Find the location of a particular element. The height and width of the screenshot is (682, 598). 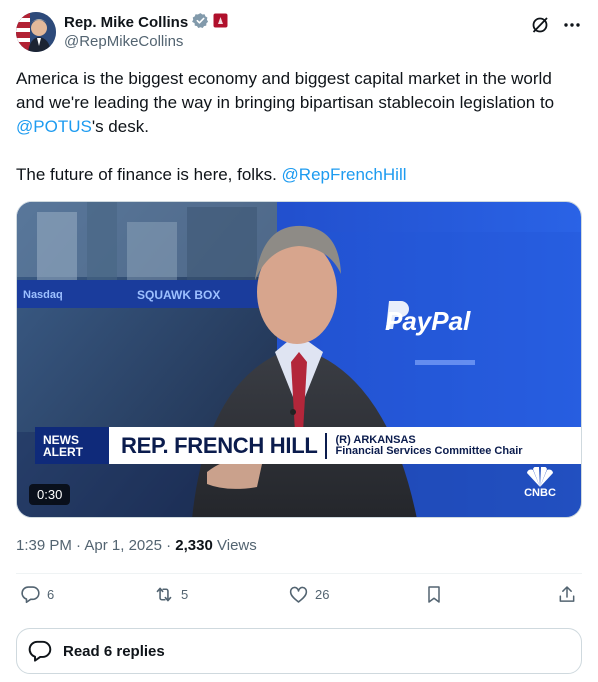

header-actions is located at coordinates (556, 27).